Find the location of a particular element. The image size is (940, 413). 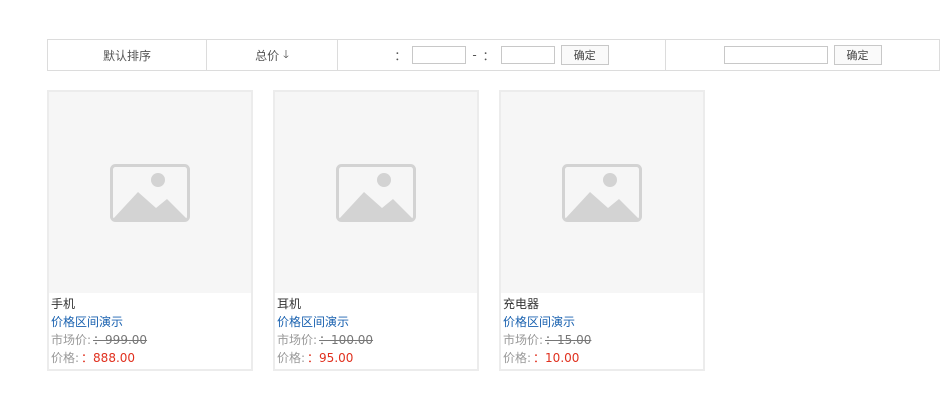

range-colon-label-2: ： is located at coordinates (488, 55).